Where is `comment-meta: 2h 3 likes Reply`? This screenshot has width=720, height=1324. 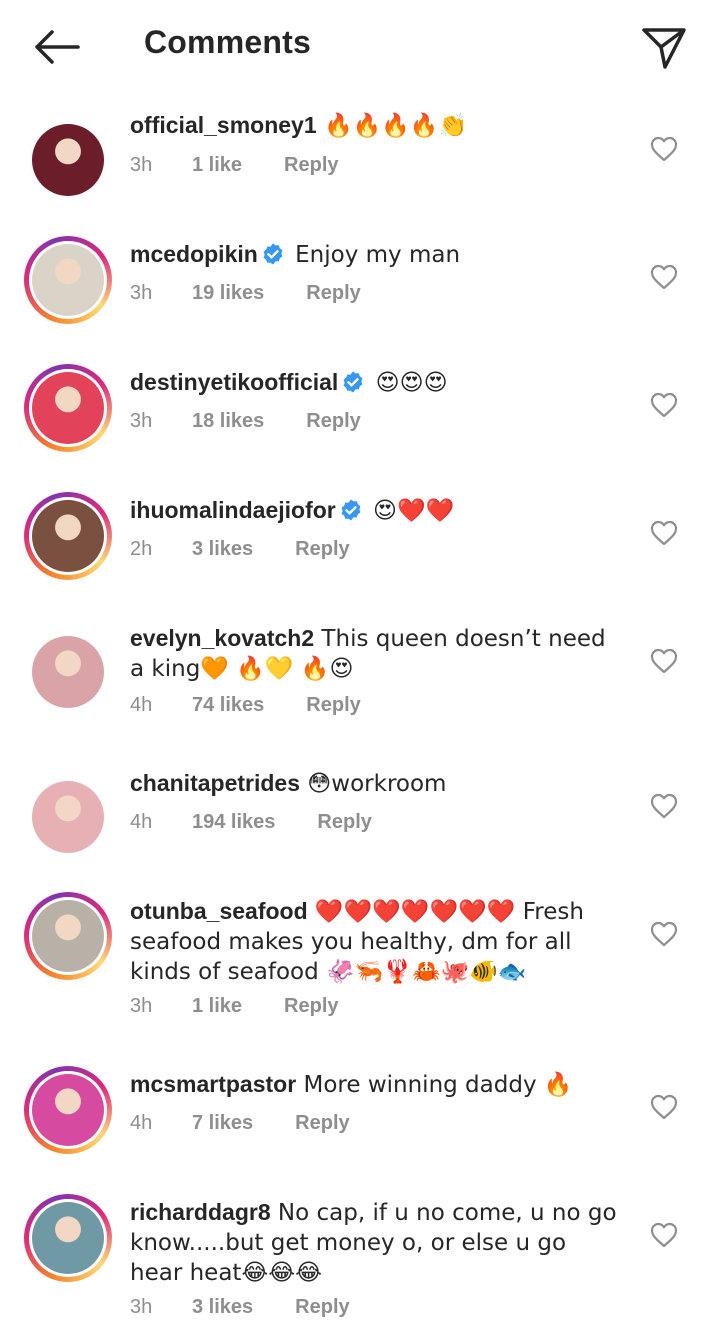 comment-meta: 2h 3 likes Reply is located at coordinates (240, 549).